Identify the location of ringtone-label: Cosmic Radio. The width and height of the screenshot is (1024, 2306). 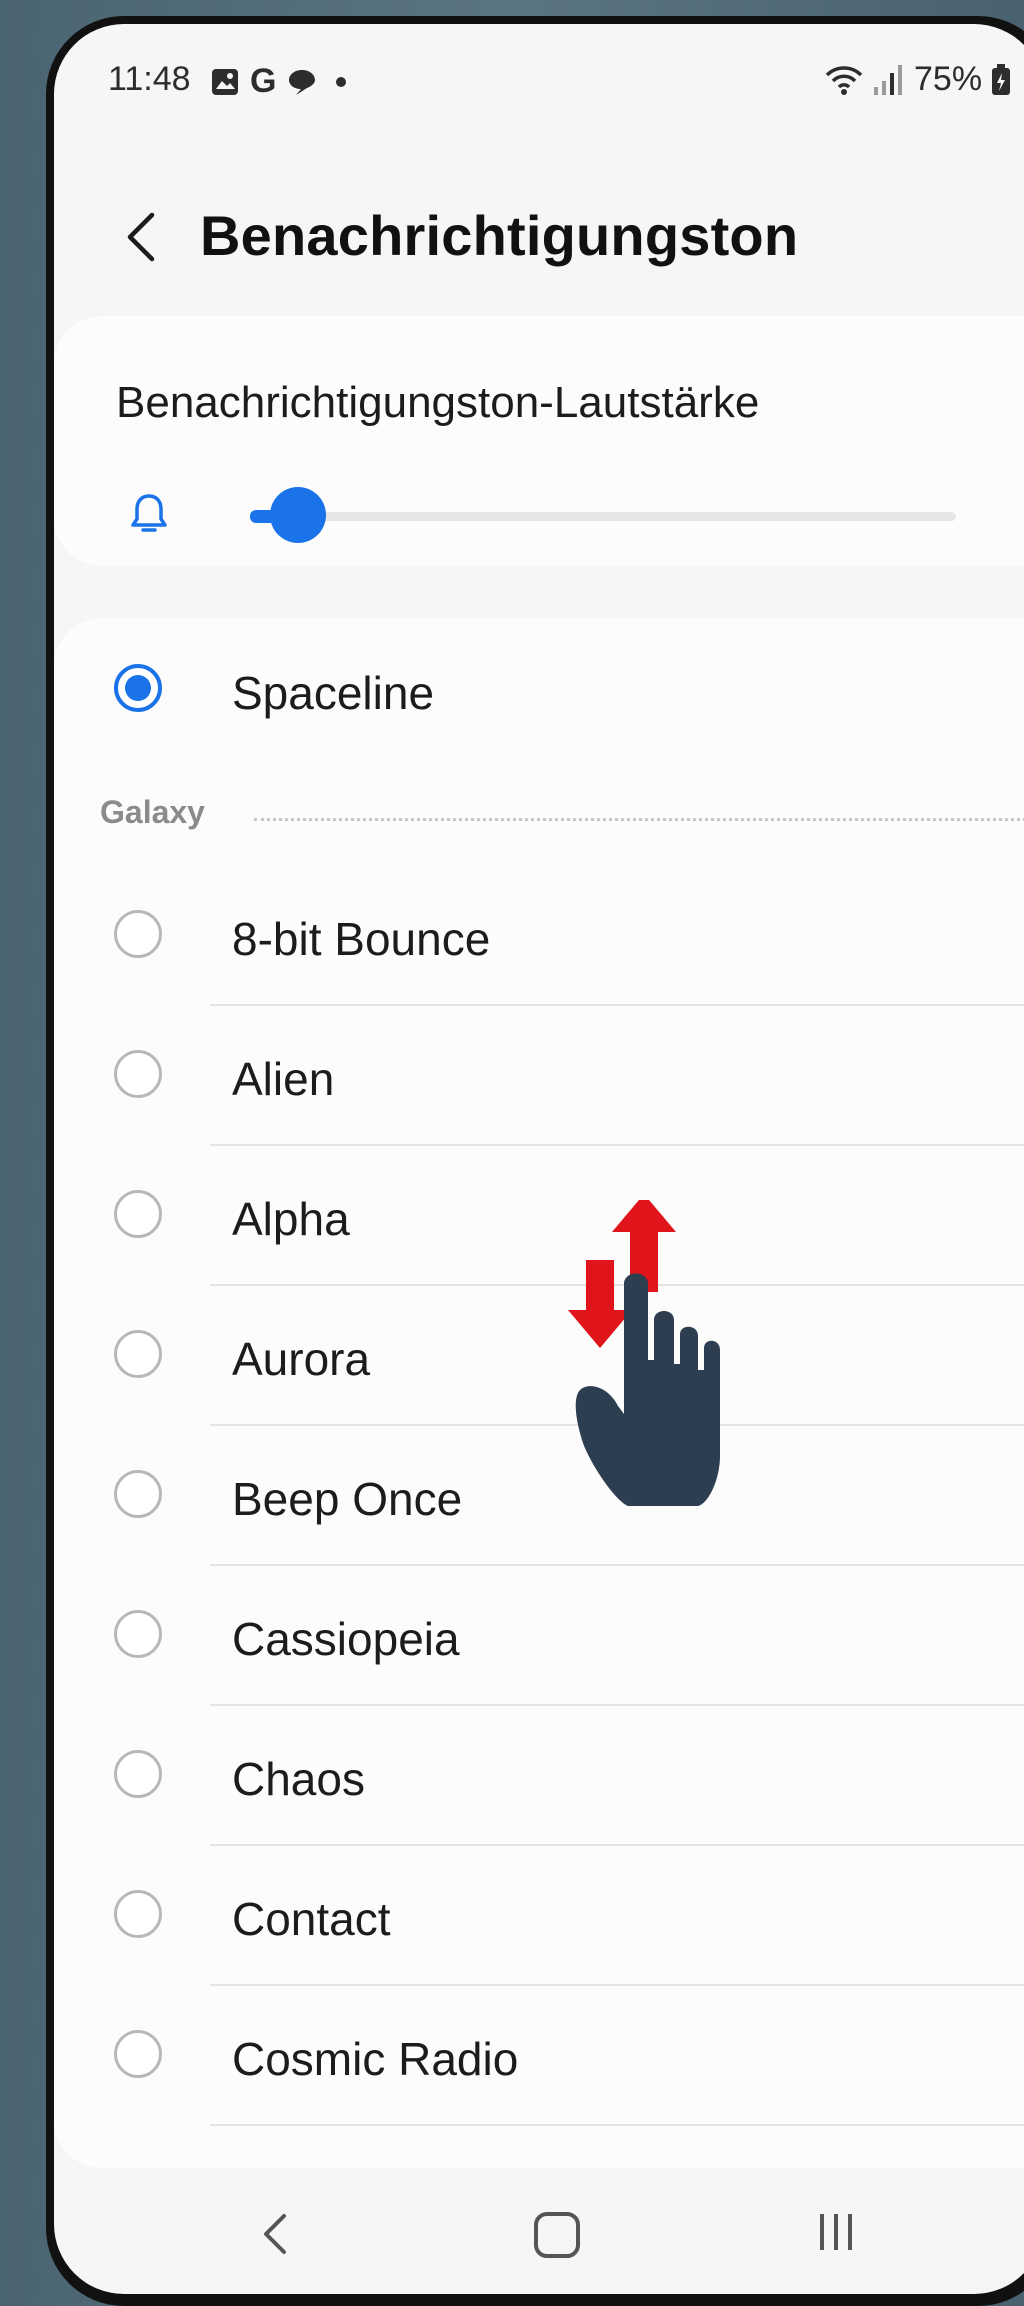
(375, 2059).